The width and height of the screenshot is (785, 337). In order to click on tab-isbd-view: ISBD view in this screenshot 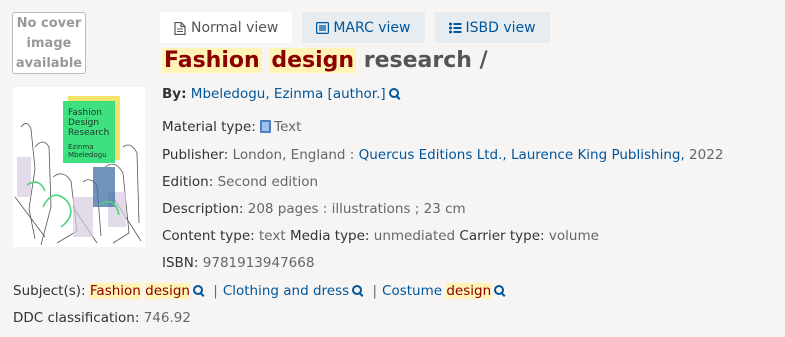, I will do `click(492, 27)`.